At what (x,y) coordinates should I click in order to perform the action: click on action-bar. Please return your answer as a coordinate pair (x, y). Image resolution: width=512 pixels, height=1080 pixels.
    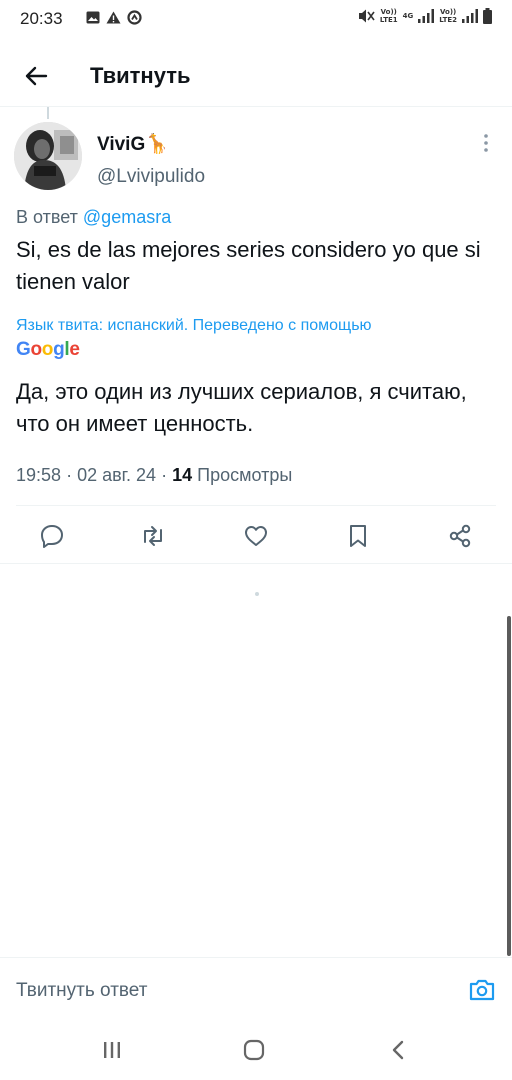
    Looking at the image, I should click on (256, 536).